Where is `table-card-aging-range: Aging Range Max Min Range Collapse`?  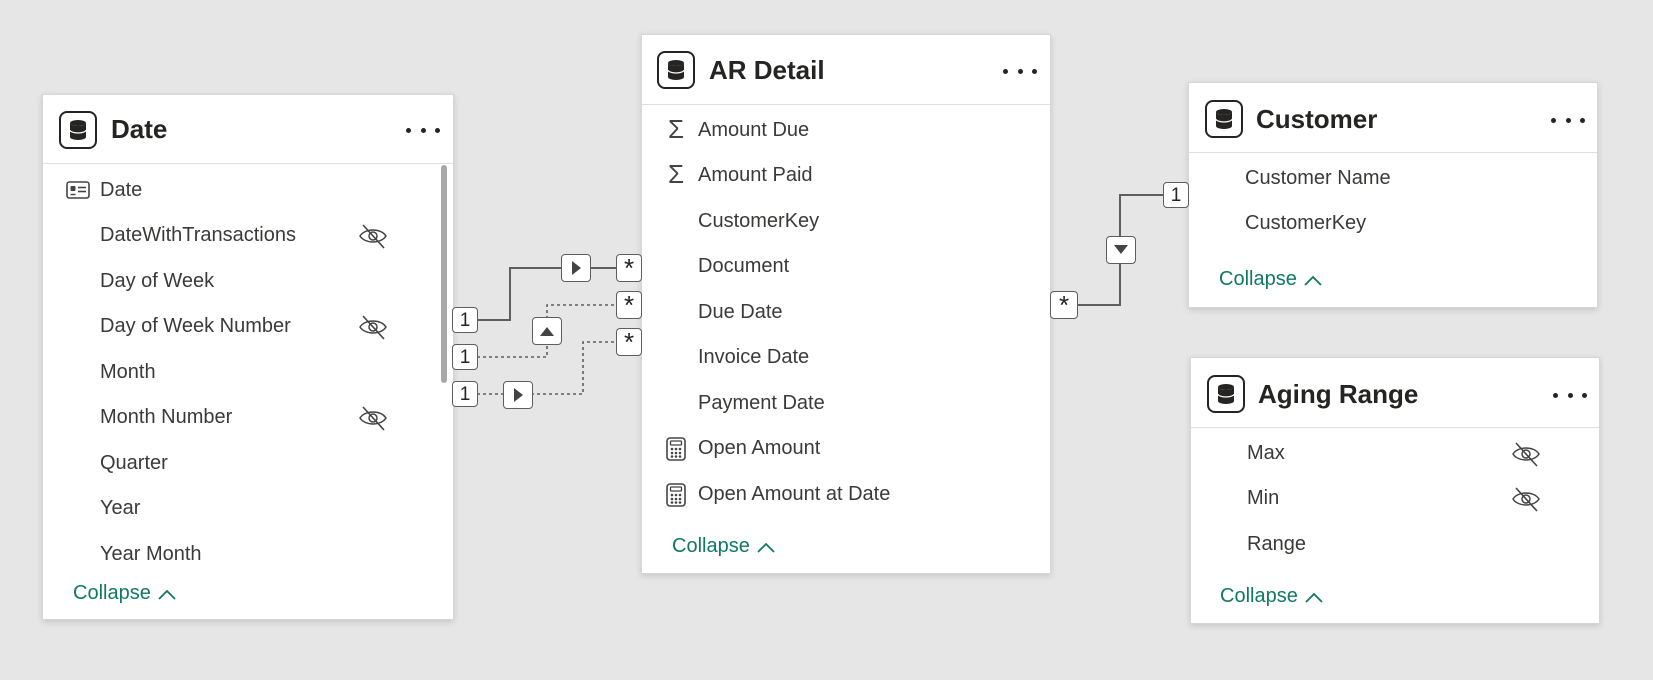 table-card-aging-range: Aging Range Max Min Range Collapse is located at coordinates (1395, 490).